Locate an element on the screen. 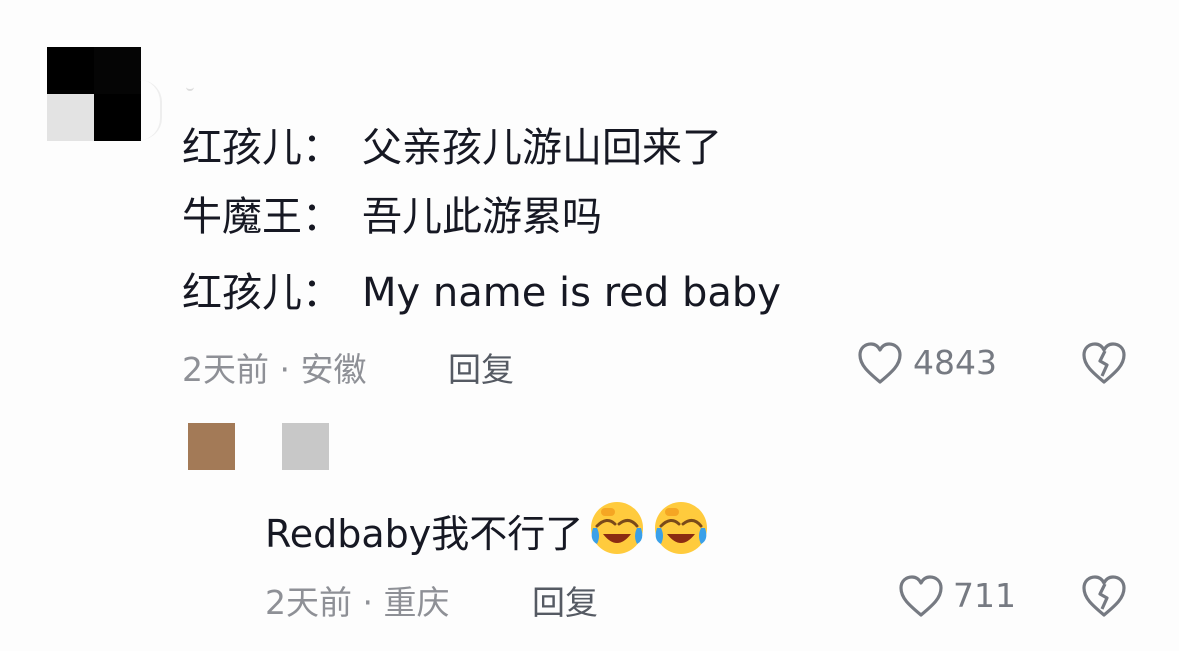 The width and height of the screenshot is (1179, 651). username-placeholder is located at coordinates (190, 87).